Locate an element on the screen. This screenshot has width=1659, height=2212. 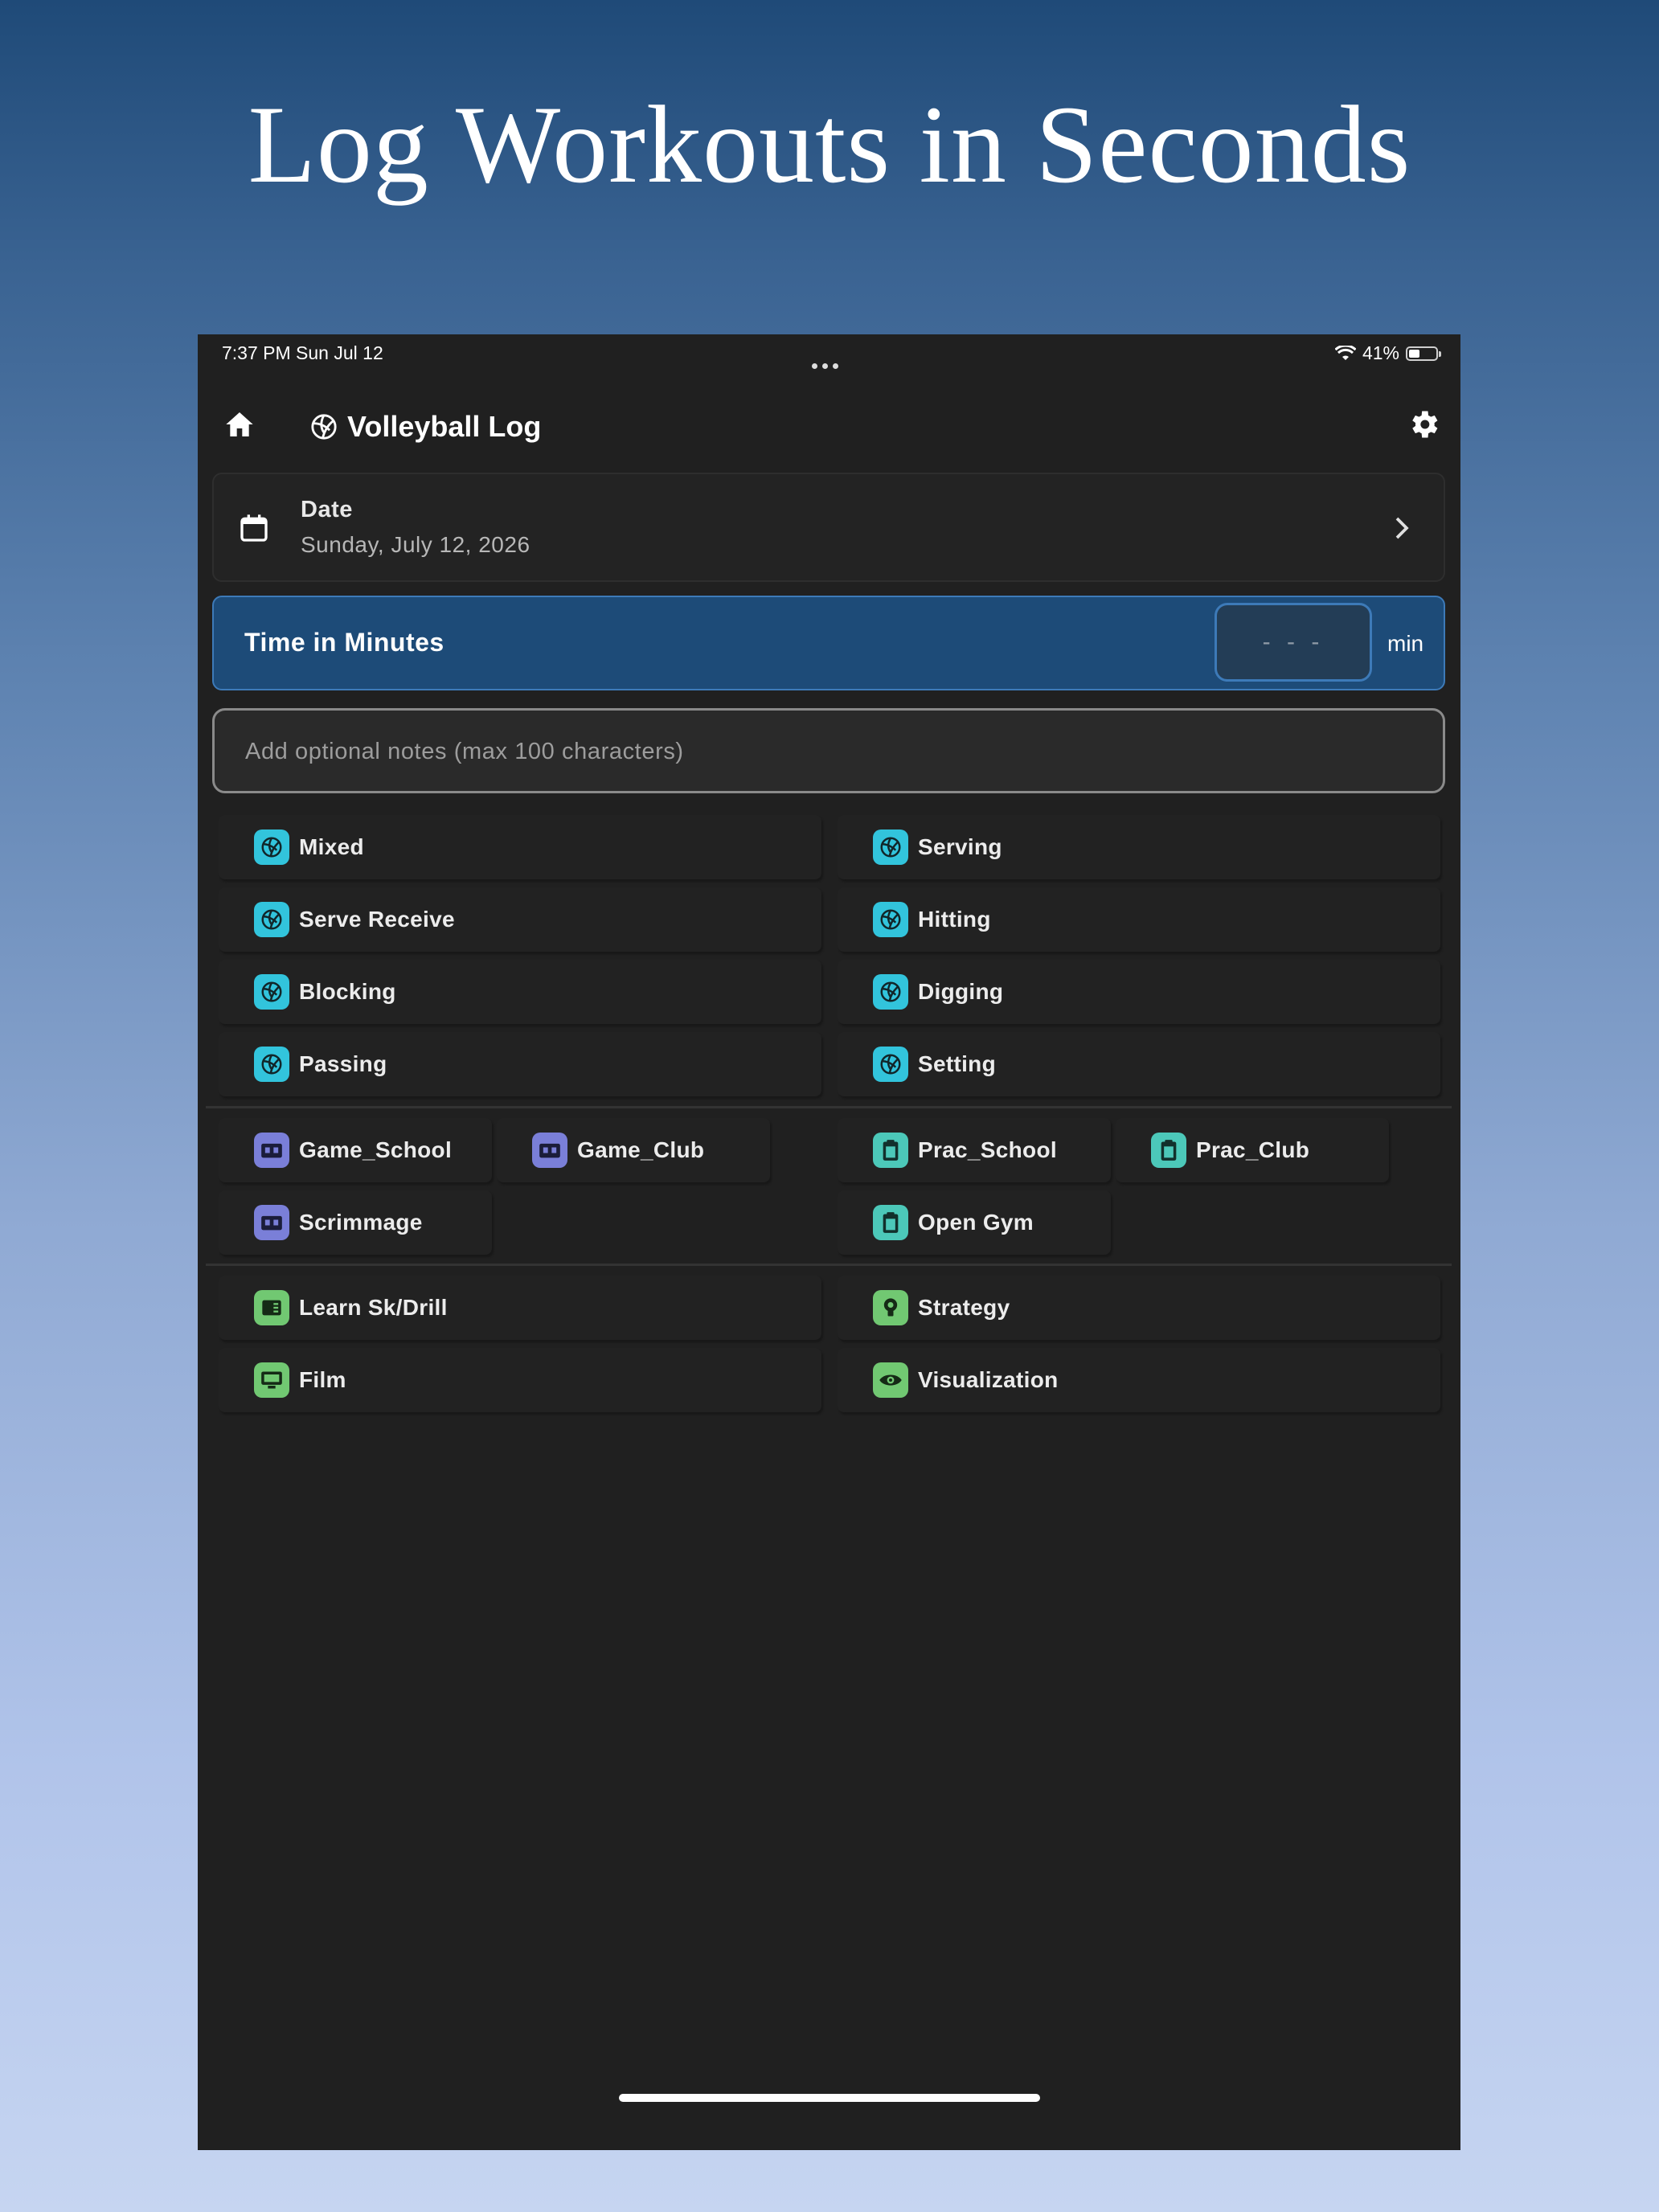
time-in-minutes-row: Time in Minutes - - - min is located at coordinates (828, 643).